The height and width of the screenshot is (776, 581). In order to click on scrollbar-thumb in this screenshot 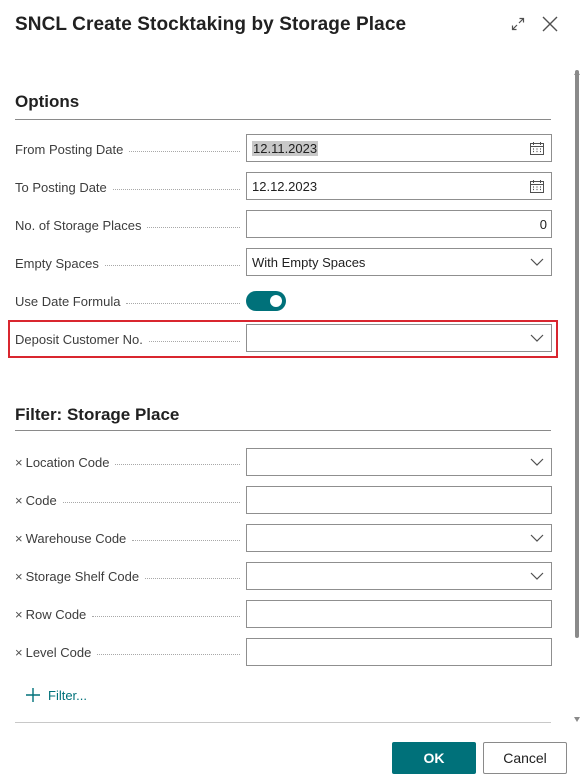, I will do `click(577, 354)`.